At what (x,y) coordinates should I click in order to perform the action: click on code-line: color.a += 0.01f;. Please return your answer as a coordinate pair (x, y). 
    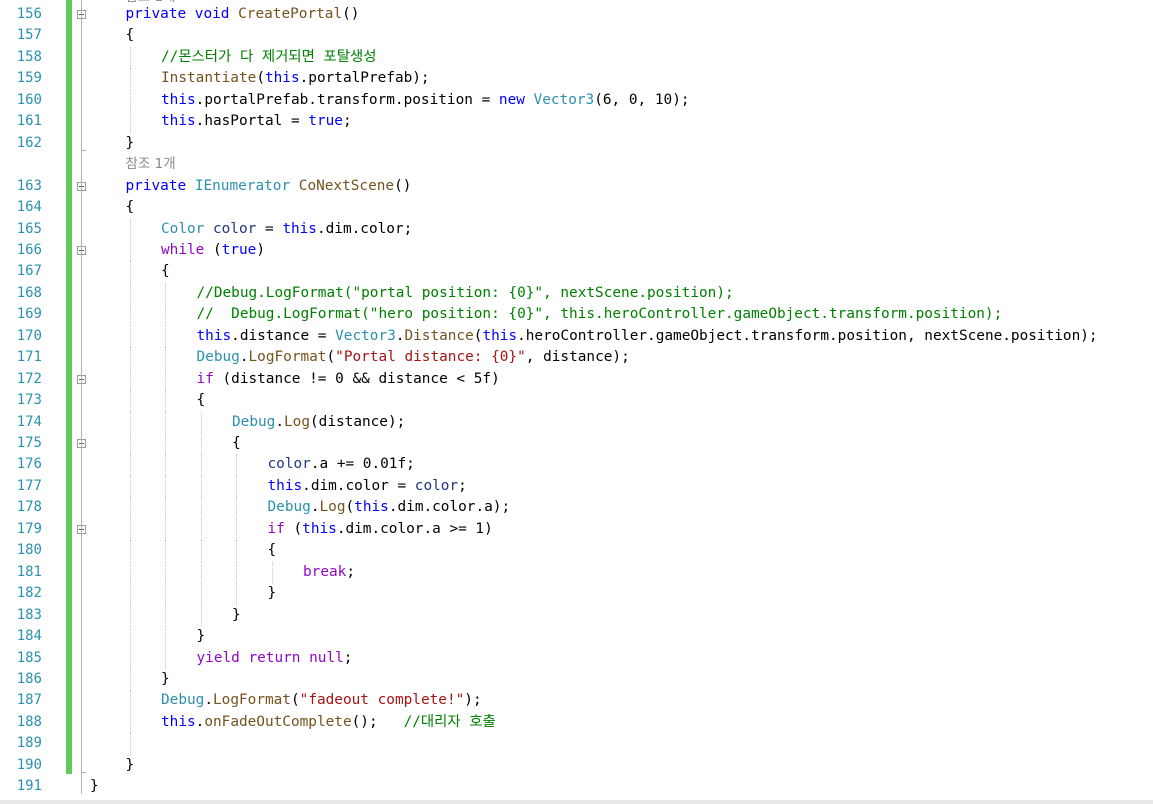
    Looking at the image, I should click on (341, 464).